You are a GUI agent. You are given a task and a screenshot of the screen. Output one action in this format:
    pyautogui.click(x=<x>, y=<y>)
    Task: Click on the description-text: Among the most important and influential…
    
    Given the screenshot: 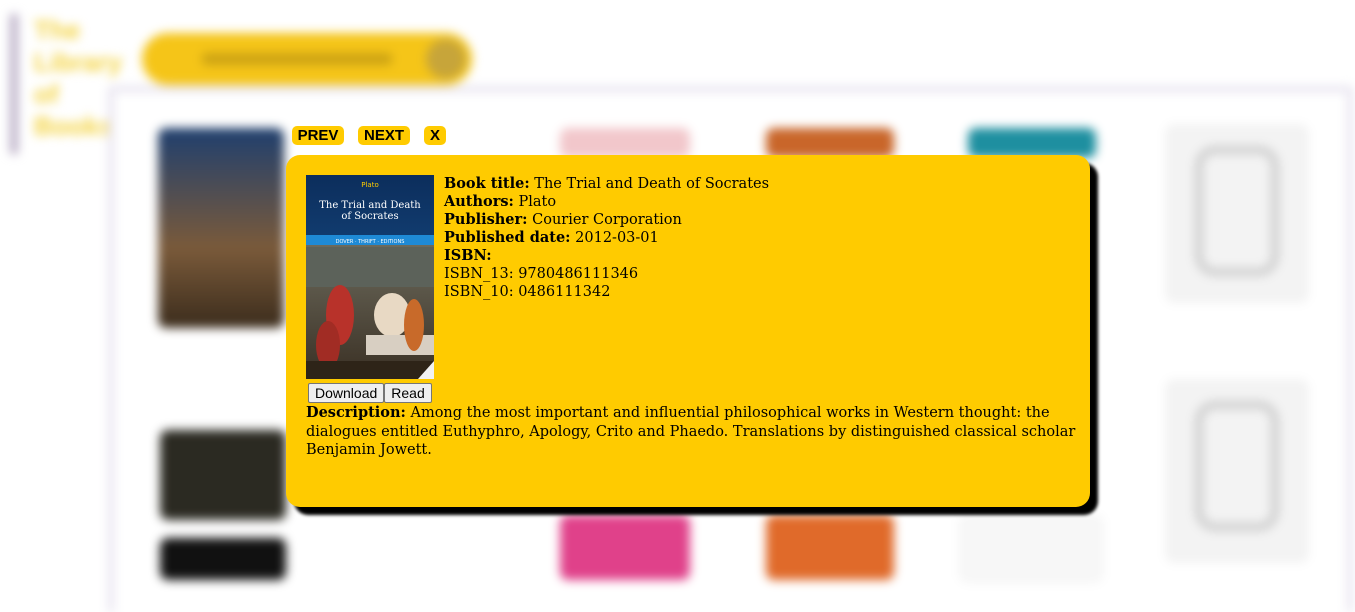 What is the action you would take?
    pyautogui.click(x=691, y=431)
    